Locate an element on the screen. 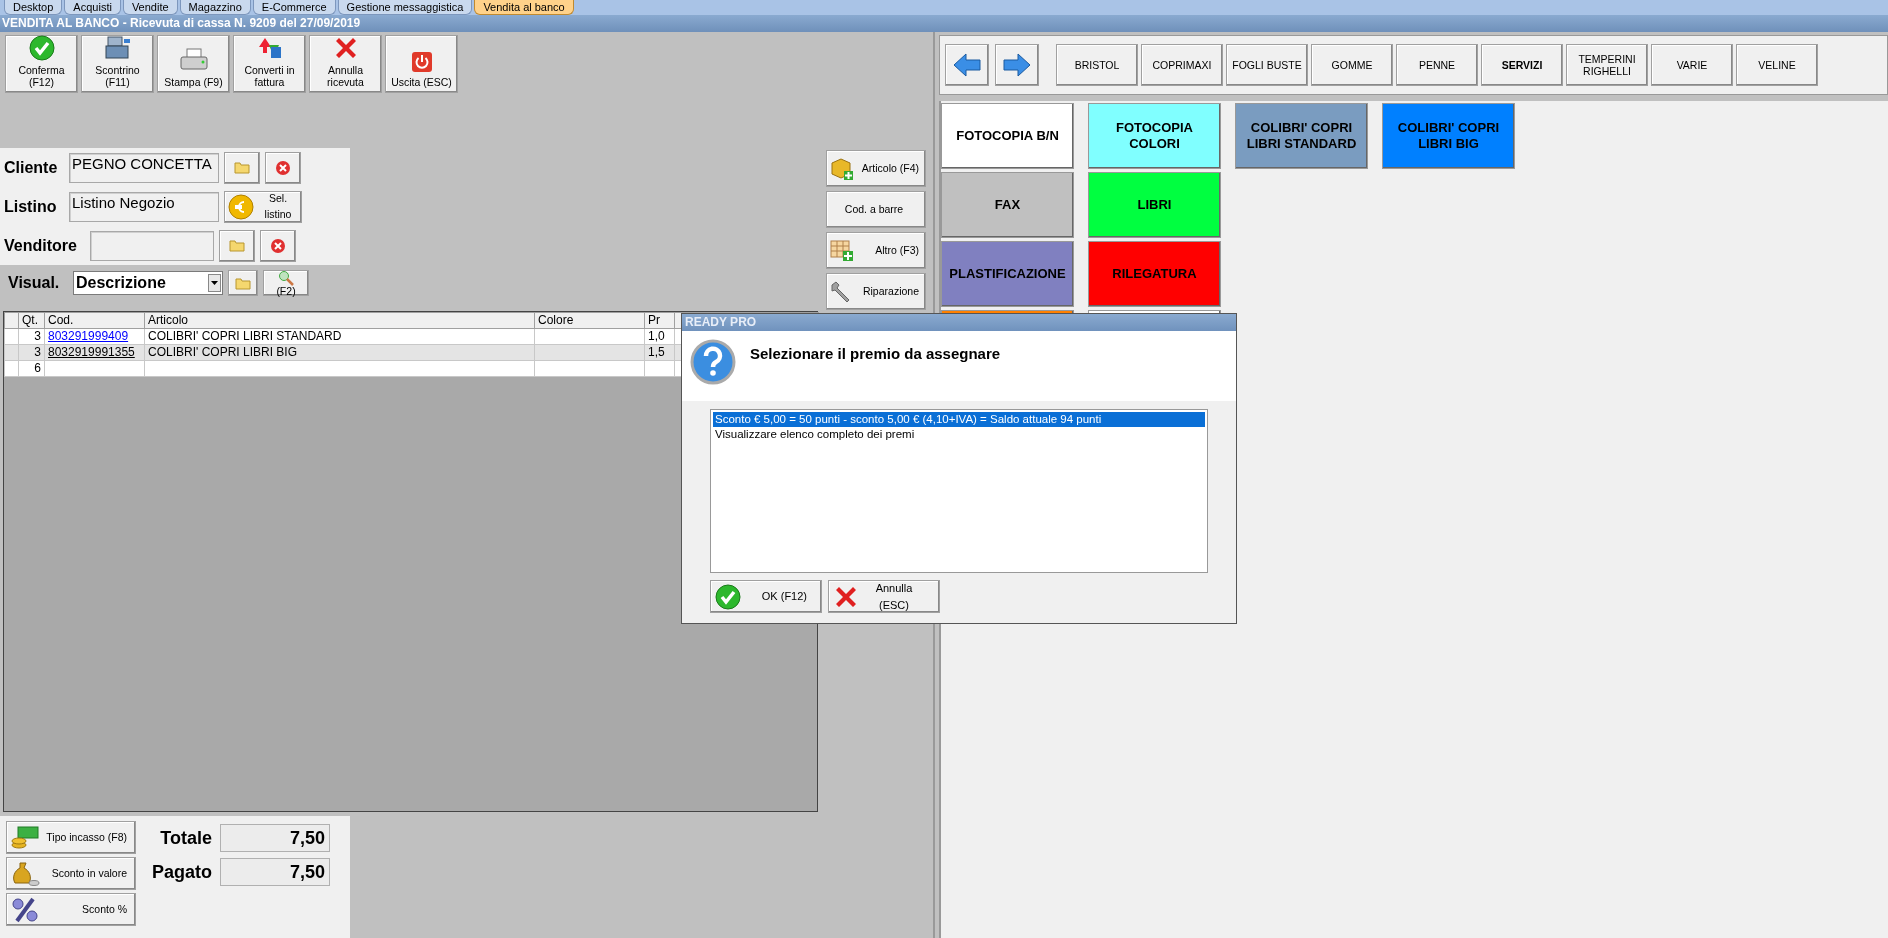 The width and height of the screenshot is (1888, 938). magnifier-icon is located at coordinates (286, 278).